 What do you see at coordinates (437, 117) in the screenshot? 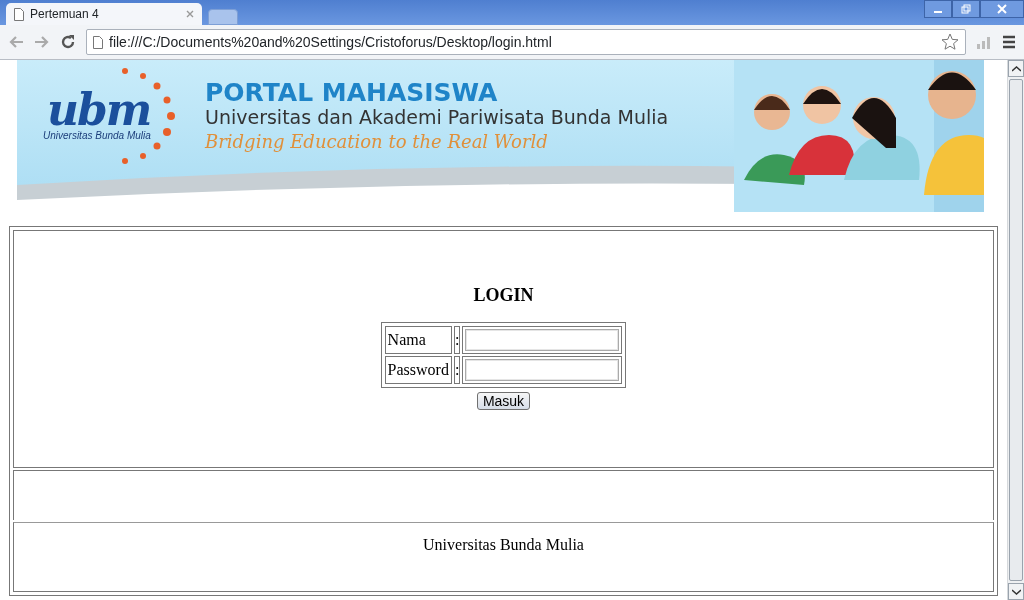
I see `banner-subtitle: Universitas dan Akademi Pariwisata Bunda Mulia` at bounding box center [437, 117].